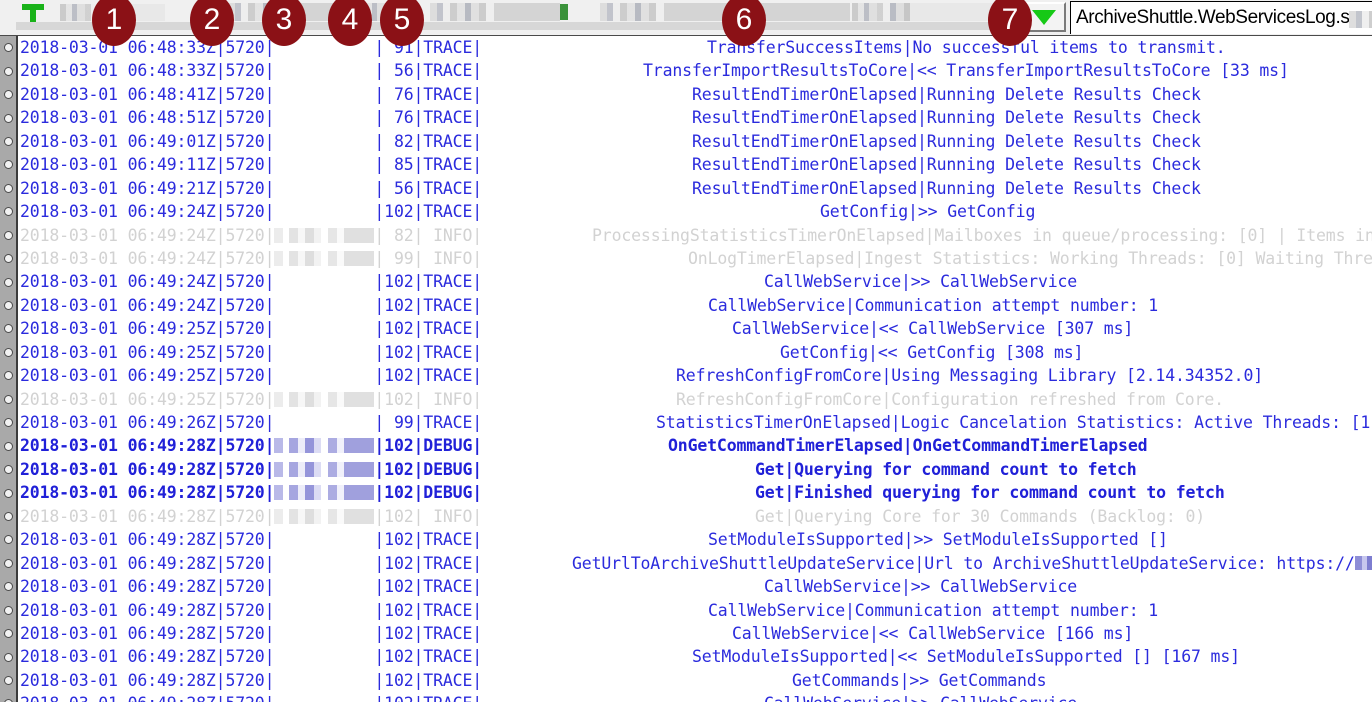 This screenshot has height=702, width=1372. Describe the element at coordinates (428, 399) in the screenshot. I see `log-thread-and-level: |102| INFO|` at that location.